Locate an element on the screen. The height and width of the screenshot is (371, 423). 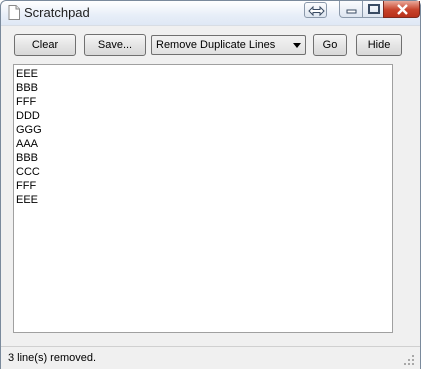
hide-button: Hide is located at coordinates (379, 45).